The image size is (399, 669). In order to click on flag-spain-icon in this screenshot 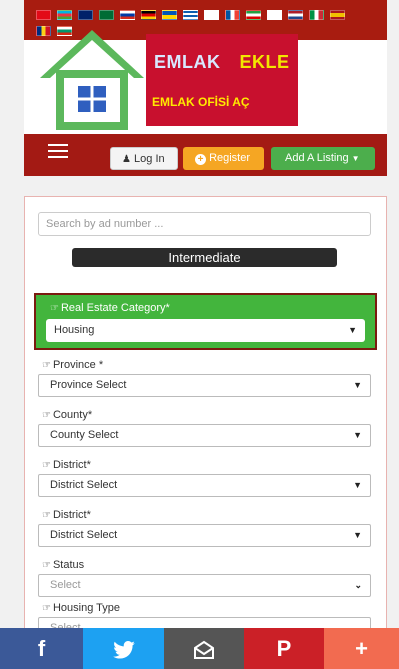, I will do `click(337, 15)`.